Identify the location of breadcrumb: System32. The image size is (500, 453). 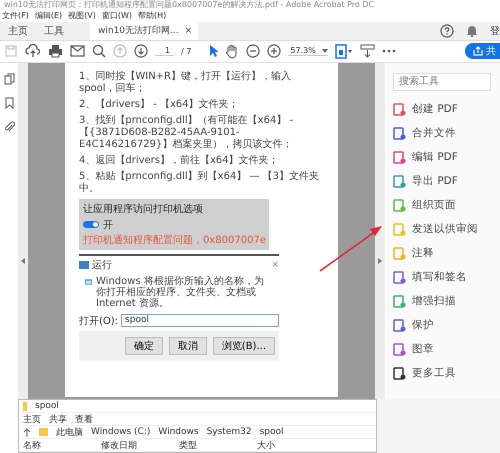
(229, 432).